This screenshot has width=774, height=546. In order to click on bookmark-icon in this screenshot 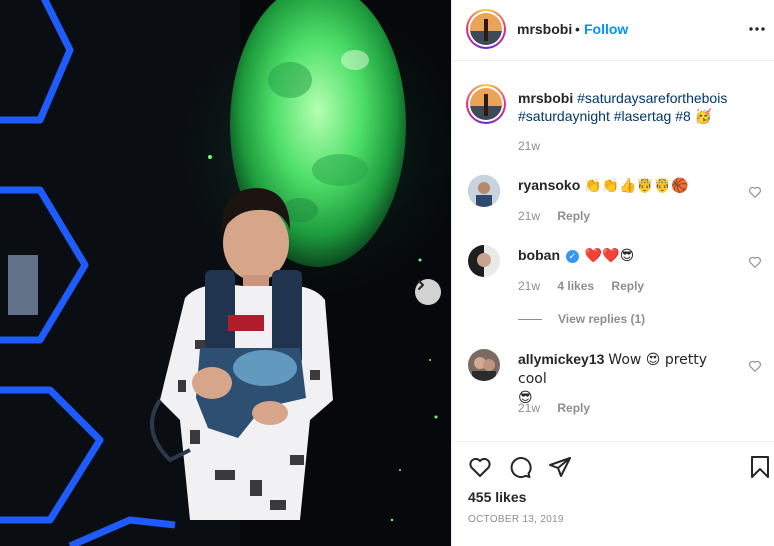, I will do `click(760, 467)`.